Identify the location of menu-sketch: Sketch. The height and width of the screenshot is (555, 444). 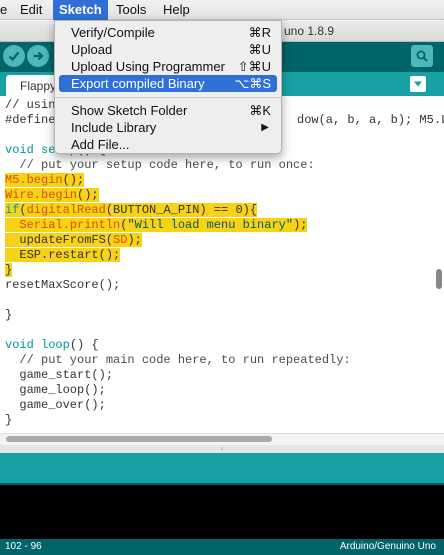
(80, 10).